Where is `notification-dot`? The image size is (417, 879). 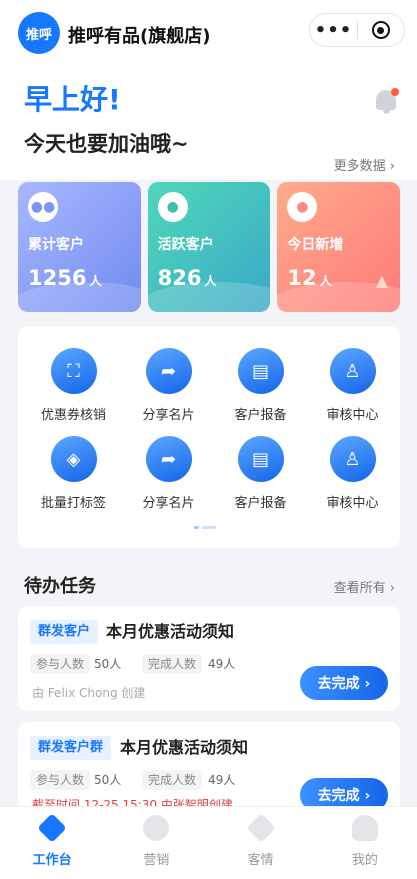 notification-dot is located at coordinates (395, 92).